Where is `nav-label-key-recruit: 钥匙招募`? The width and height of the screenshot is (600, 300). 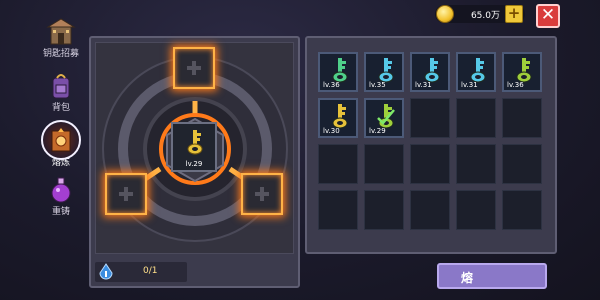 nav-label-key-recruit: 钥匙招募 is located at coordinates (60, 54).